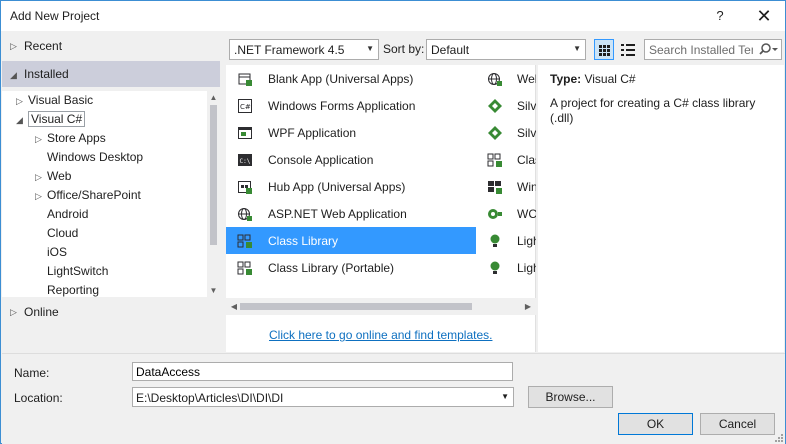 The image size is (786, 444). Describe the element at coordinates (111, 312) in the screenshot. I see `nav-online: ▷ Online` at that location.